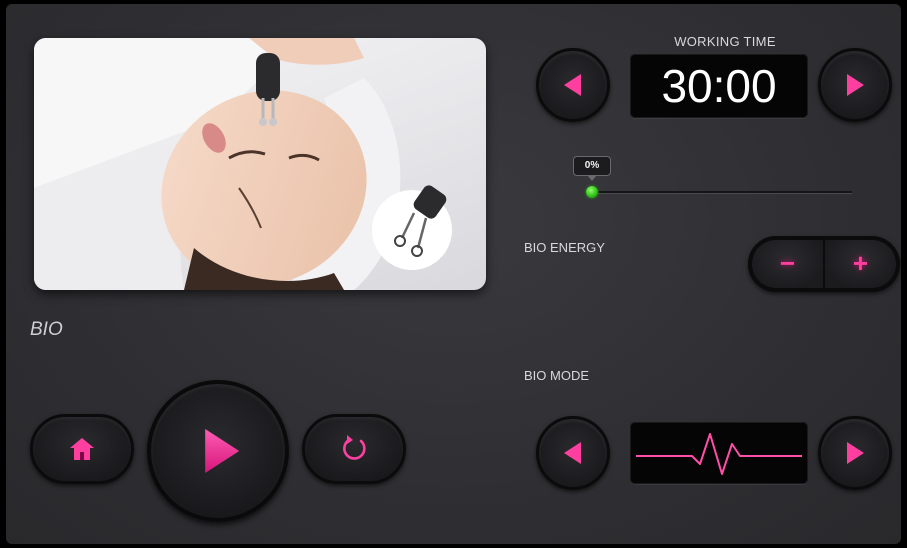 This screenshot has width=907, height=548. Describe the element at coordinates (592, 166) in the screenshot. I see `energy-level-tooltip: 0%` at that location.